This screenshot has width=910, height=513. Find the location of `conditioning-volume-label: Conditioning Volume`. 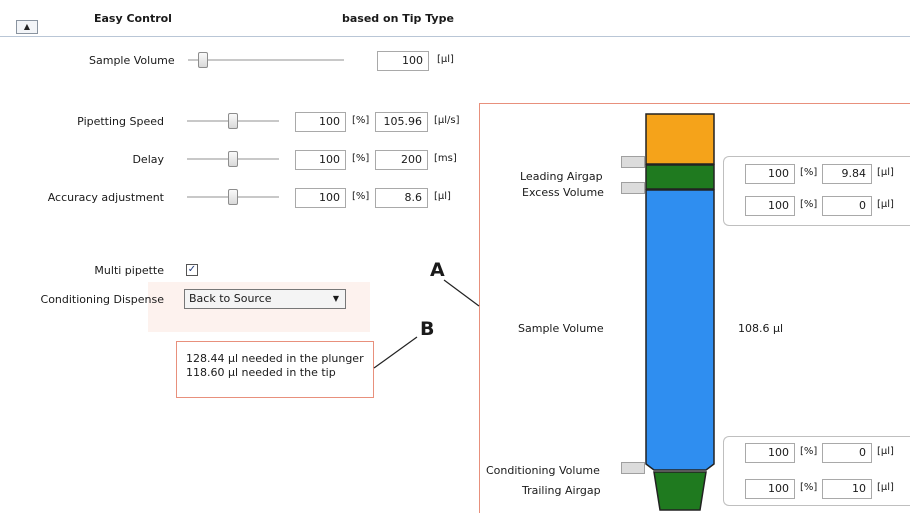

conditioning-volume-label: Conditioning Volume is located at coordinates (543, 470).